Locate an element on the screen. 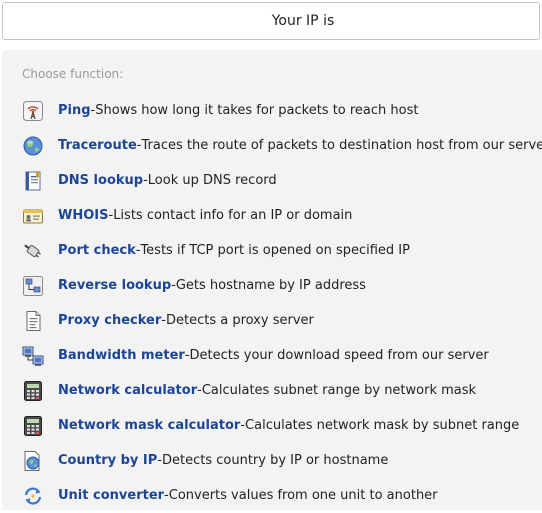  function-description: Look up DNS record is located at coordinates (212, 180).